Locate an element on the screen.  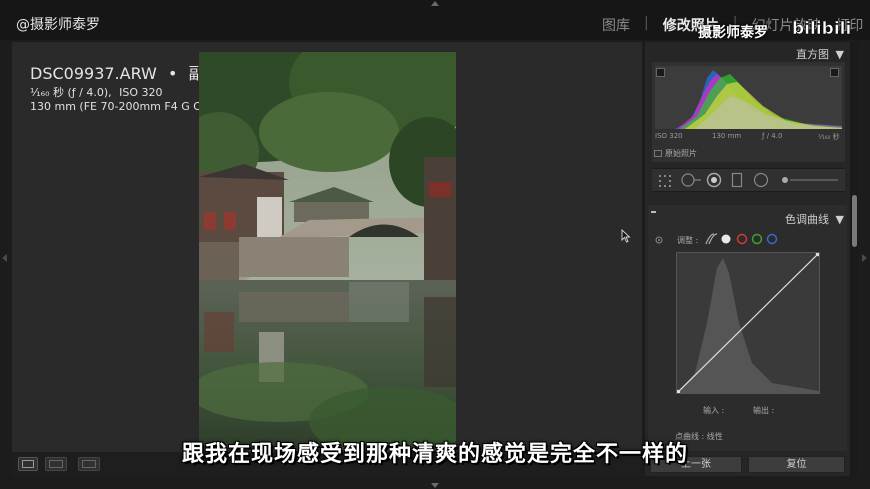
spot-removal-icon is located at coordinates (691, 180).